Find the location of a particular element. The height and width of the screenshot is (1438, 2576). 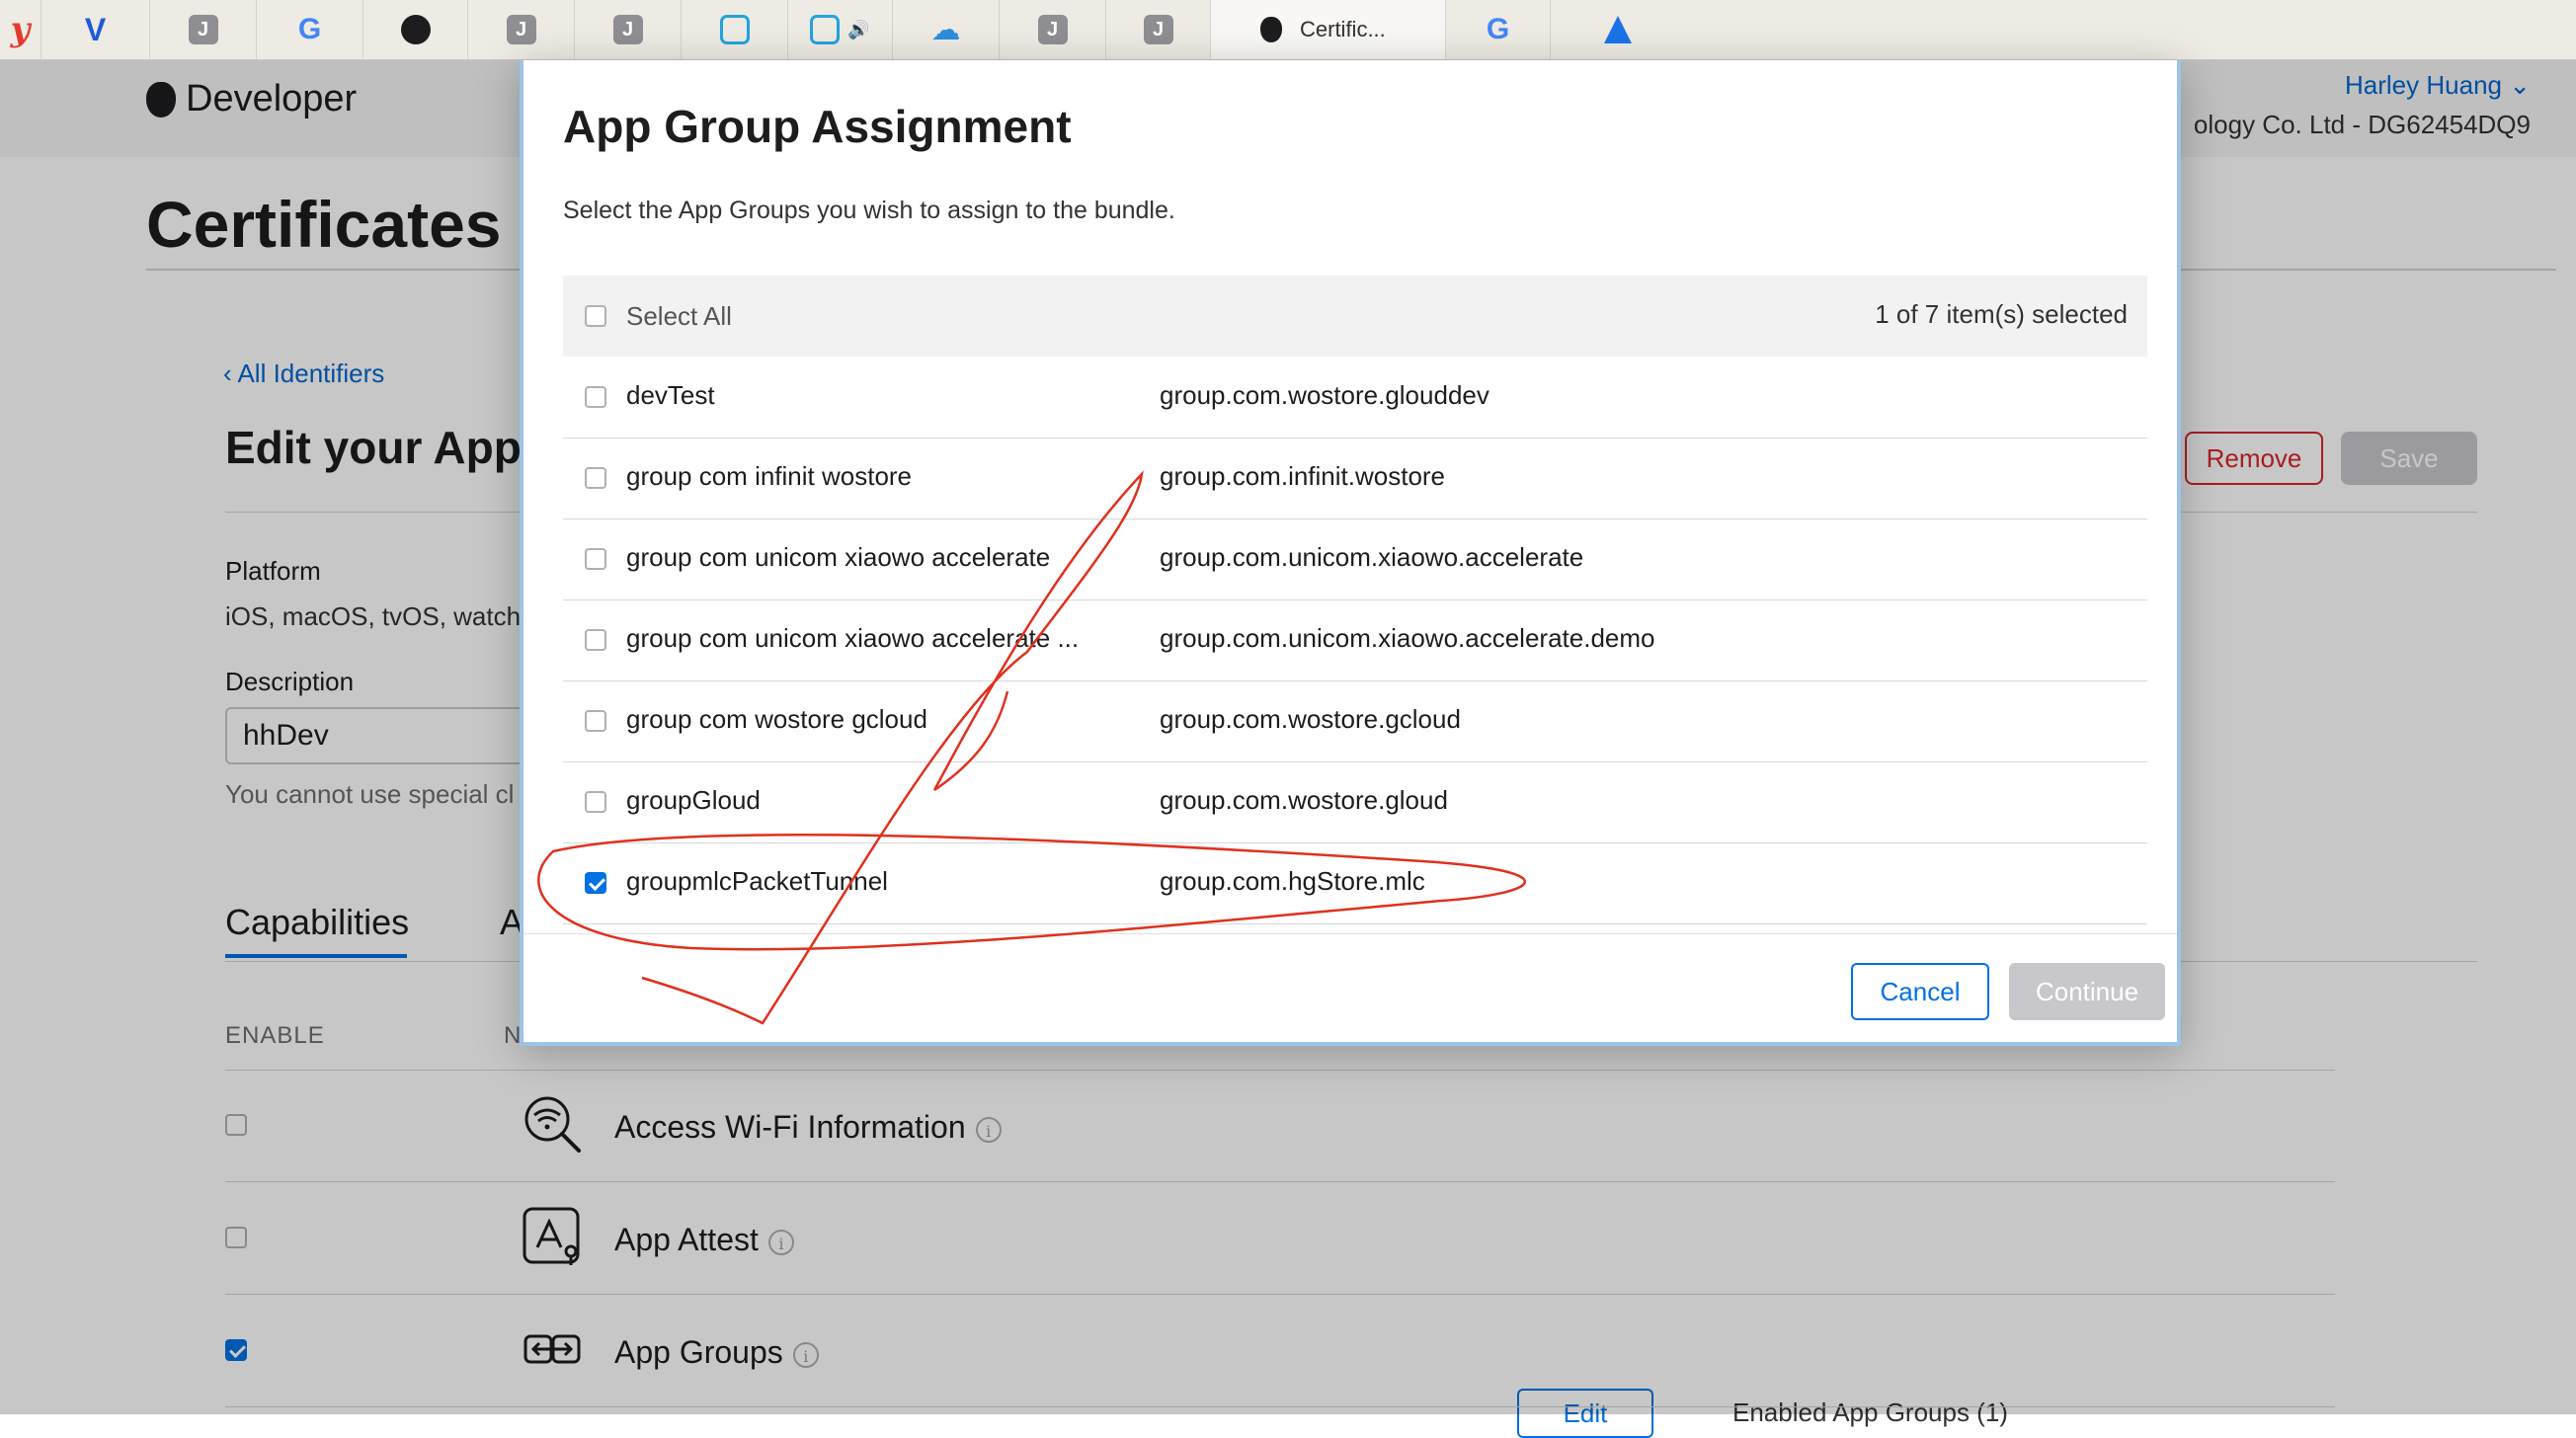

divider is located at coordinates (1350, 933).